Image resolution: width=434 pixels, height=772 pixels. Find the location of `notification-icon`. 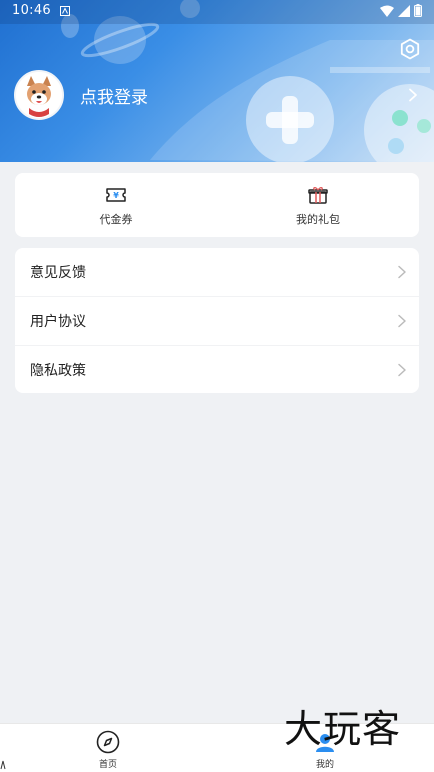

notification-icon is located at coordinates (65, 11).